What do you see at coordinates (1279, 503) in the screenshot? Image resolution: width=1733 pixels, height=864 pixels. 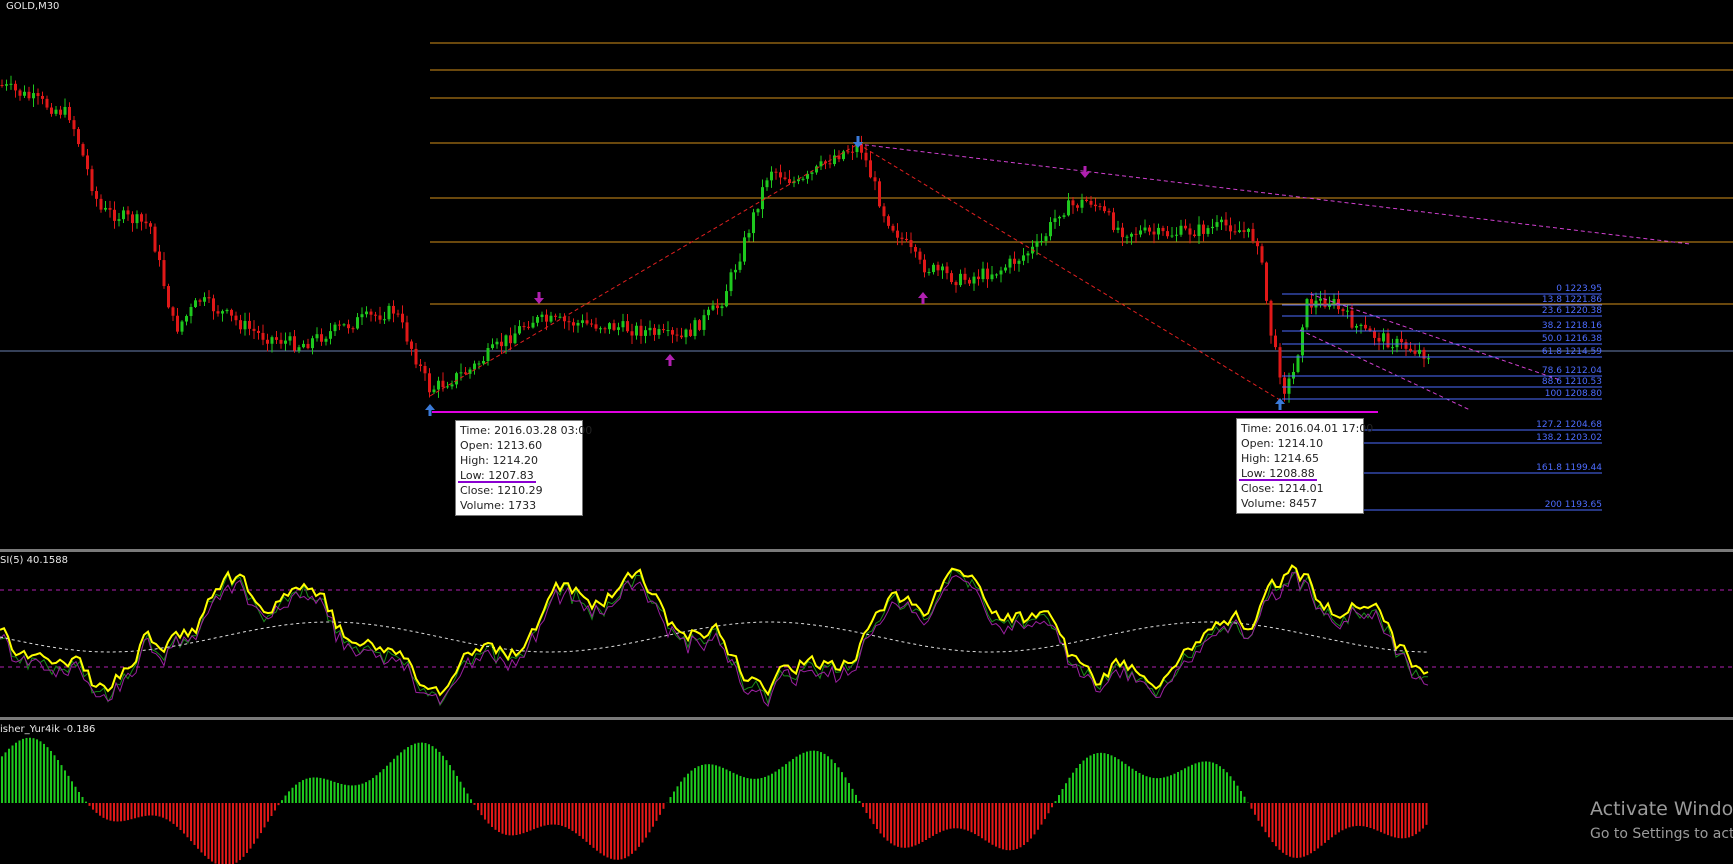 I see `tooltip-volume: Volume: 8457` at bounding box center [1279, 503].